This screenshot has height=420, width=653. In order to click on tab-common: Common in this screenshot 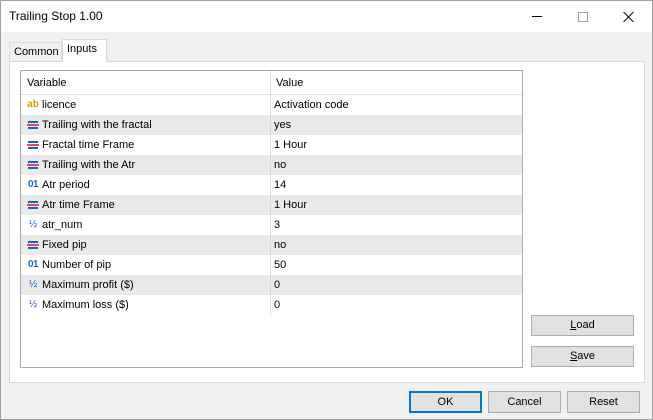, I will do `click(35, 52)`.